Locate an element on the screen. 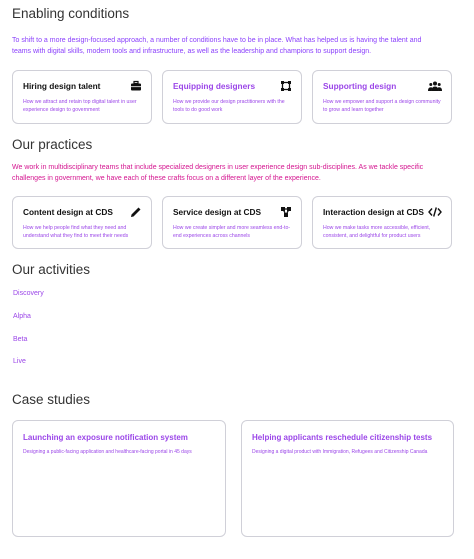 The width and height of the screenshot is (474, 559). briefcase-icon is located at coordinates (136, 85).